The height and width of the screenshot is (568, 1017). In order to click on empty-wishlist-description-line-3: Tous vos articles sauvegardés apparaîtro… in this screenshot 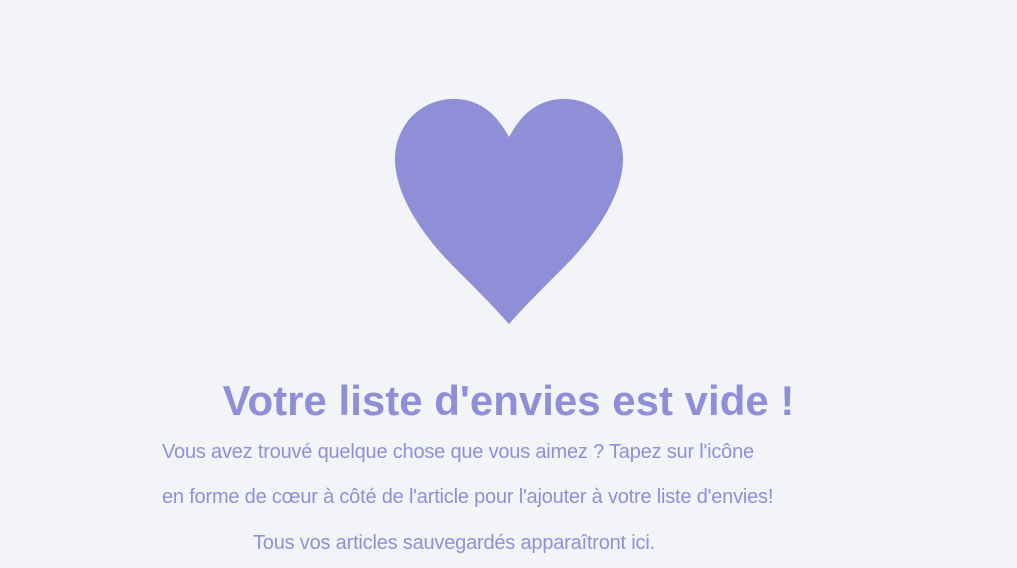, I will do `click(454, 543)`.